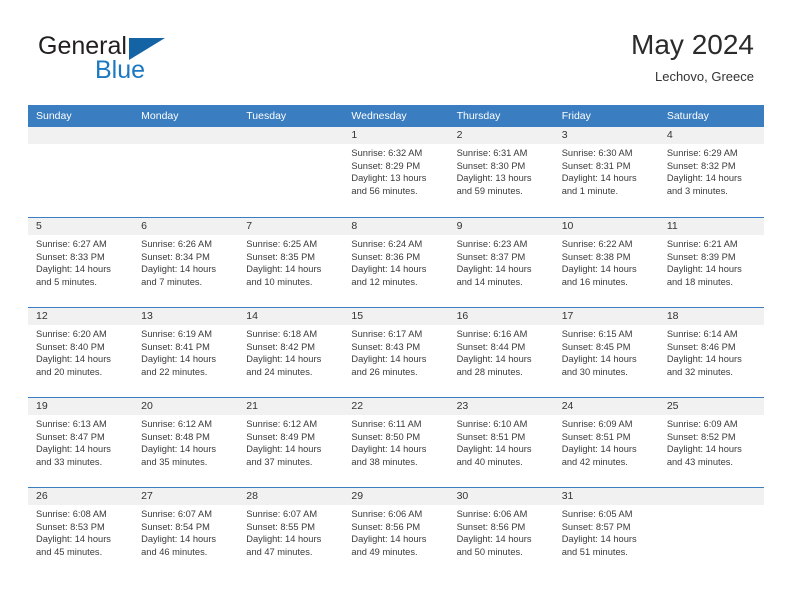 This screenshot has width=792, height=612. Describe the element at coordinates (71, 424) in the screenshot. I see `sunrise-text: Sunrise: 6:13 AM` at that location.